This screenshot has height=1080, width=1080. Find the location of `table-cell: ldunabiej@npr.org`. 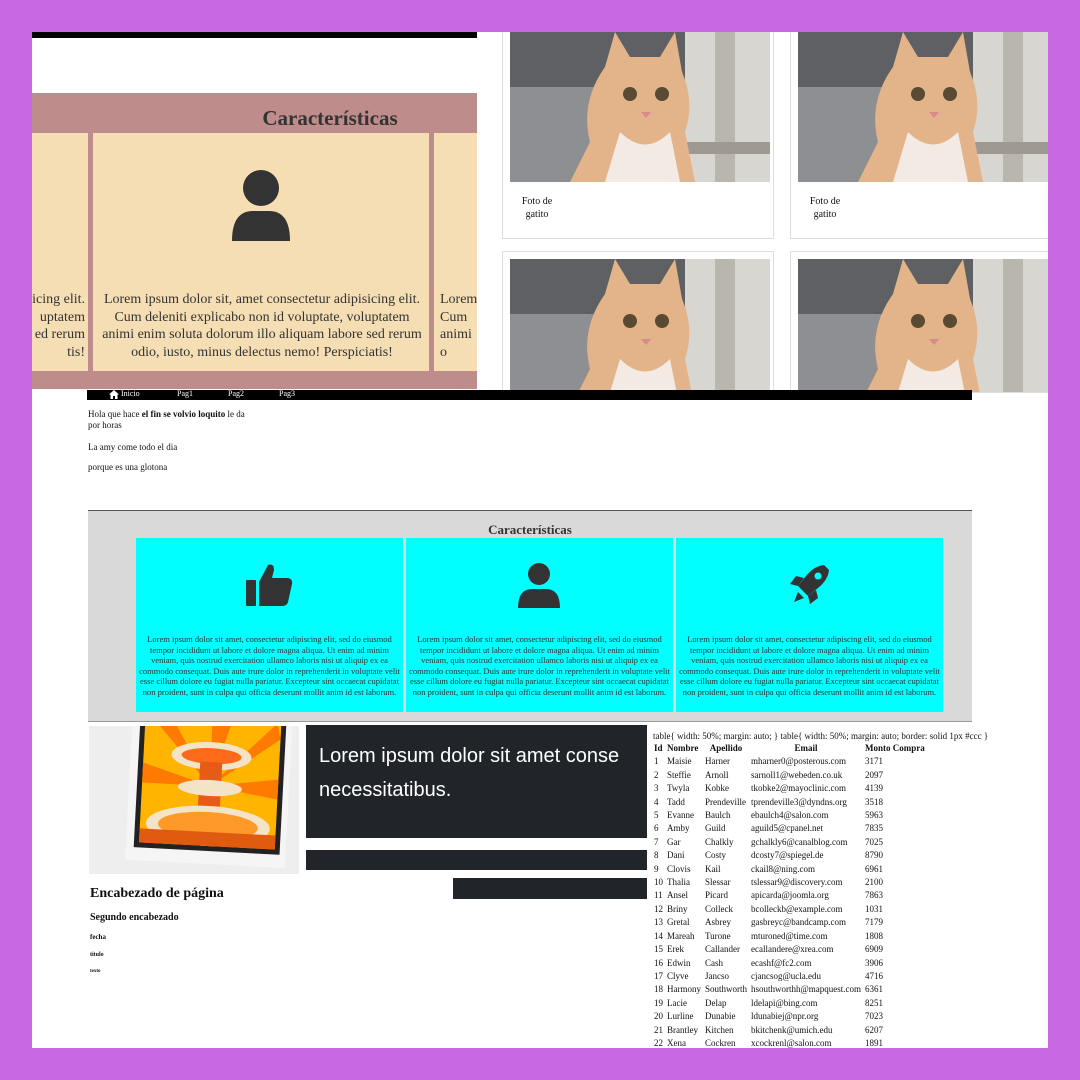

table-cell: ldunabiej@npr.org is located at coordinates (785, 1016).